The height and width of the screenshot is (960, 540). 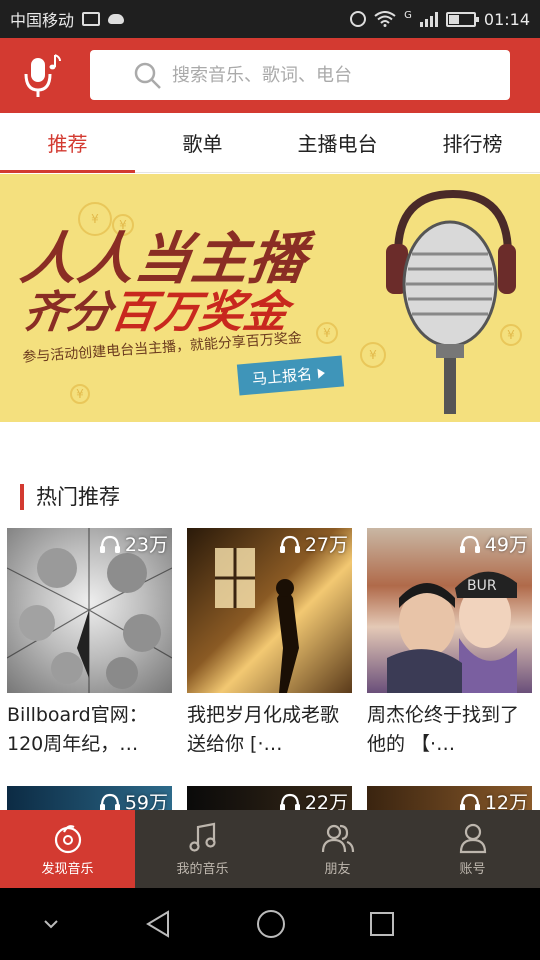 I want to click on app-header, so click(x=270, y=75).